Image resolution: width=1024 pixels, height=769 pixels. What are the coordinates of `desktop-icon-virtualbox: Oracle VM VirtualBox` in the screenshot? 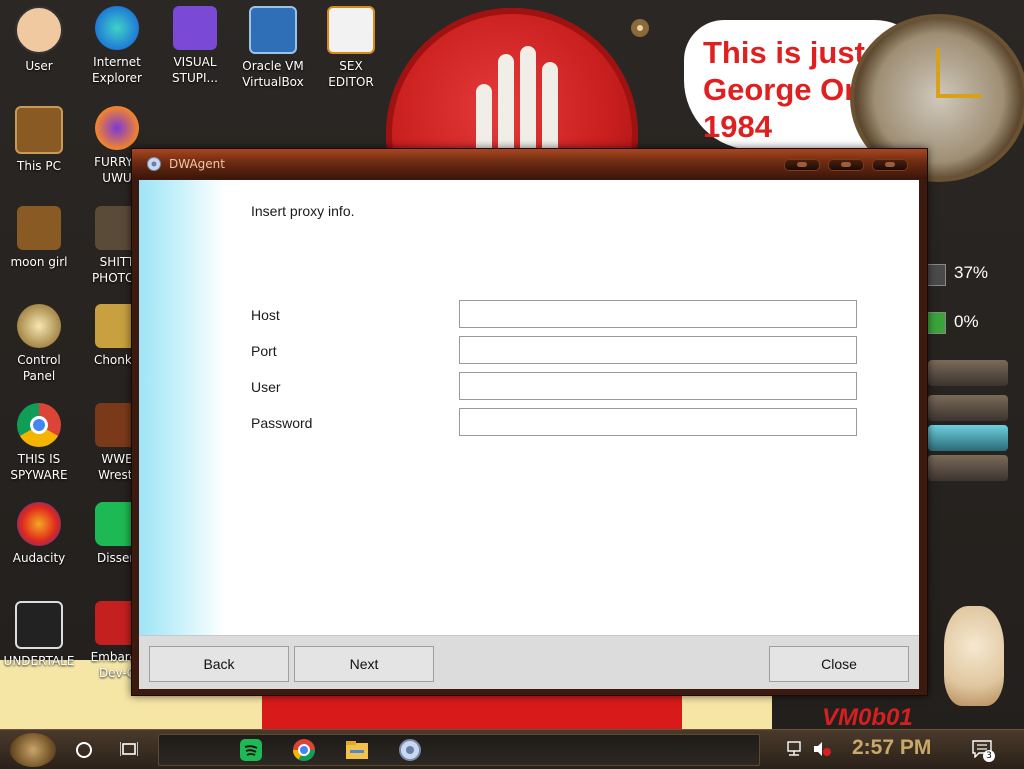 It's located at (273, 48).